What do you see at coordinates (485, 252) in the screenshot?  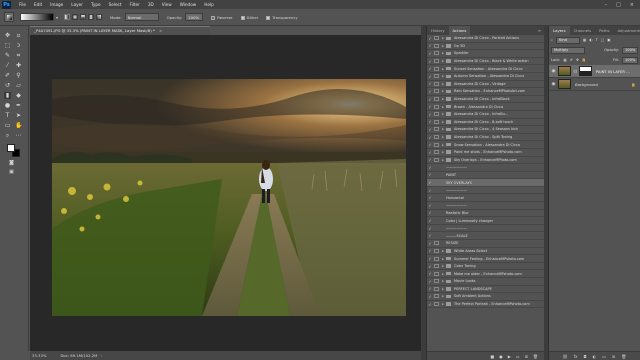 I see `action-set-row: ✓ ▸ White Areas Select` at bounding box center [485, 252].